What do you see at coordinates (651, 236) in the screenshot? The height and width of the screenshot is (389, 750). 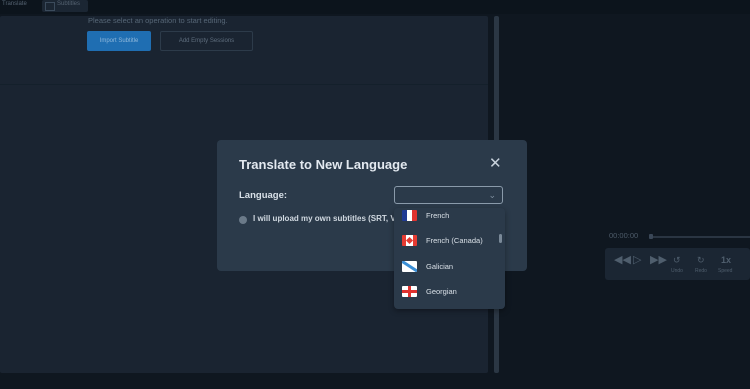 I see `timeline-handle` at bounding box center [651, 236].